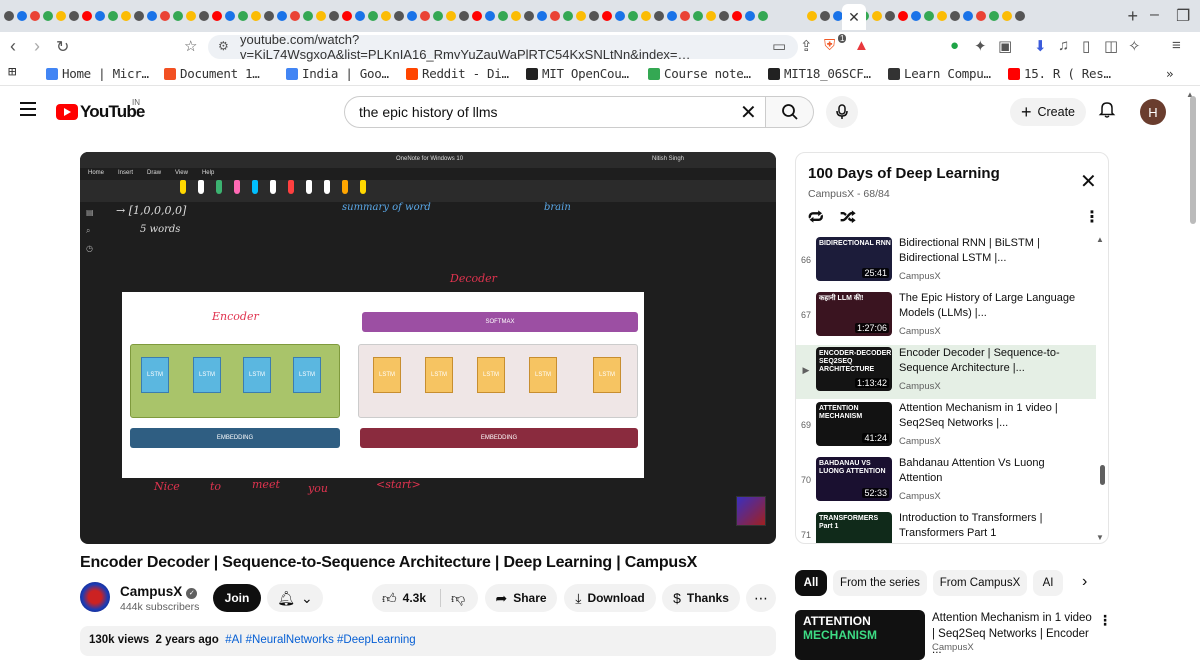 Image resolution: width=1200 pixels, height=660 pixels. Describe the element at coordinates (1111, 46) in the screenshot. I see `wallet-icon: ◫` at that location.